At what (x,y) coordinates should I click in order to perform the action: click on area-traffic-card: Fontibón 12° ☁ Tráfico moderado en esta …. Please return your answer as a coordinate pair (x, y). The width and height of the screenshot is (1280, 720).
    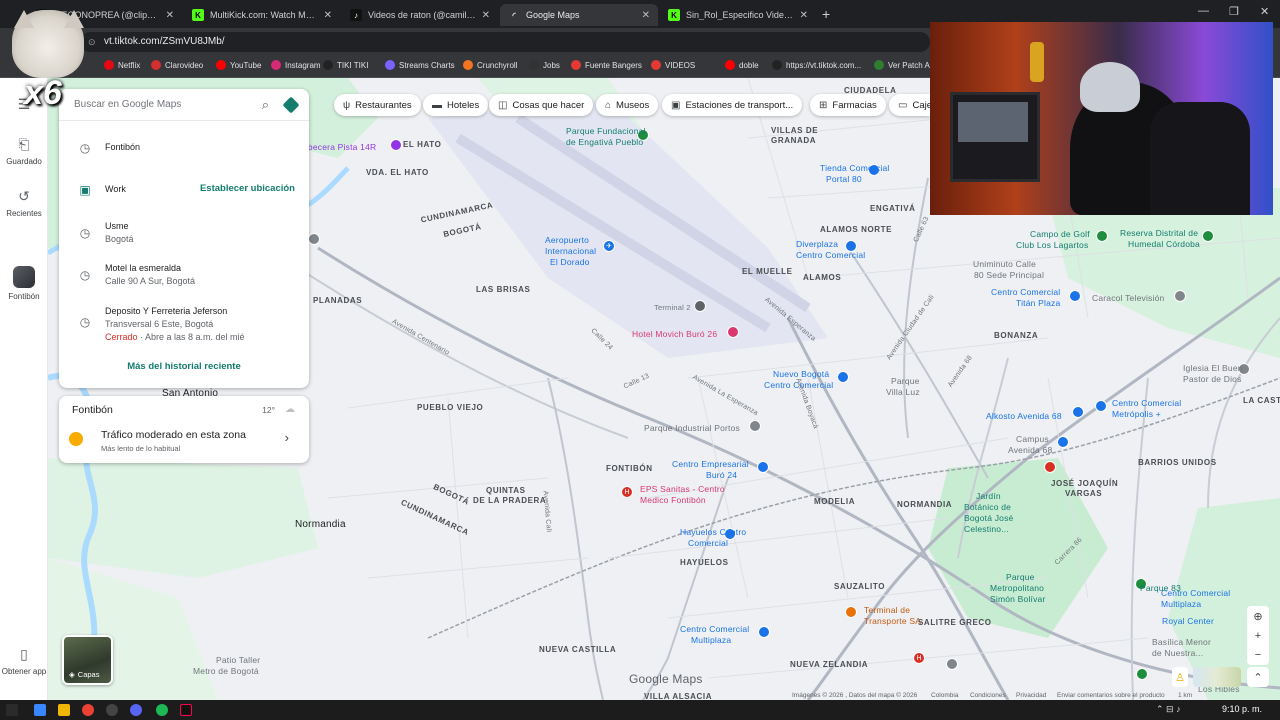
    Looking at the image, I should click on (184, 429).